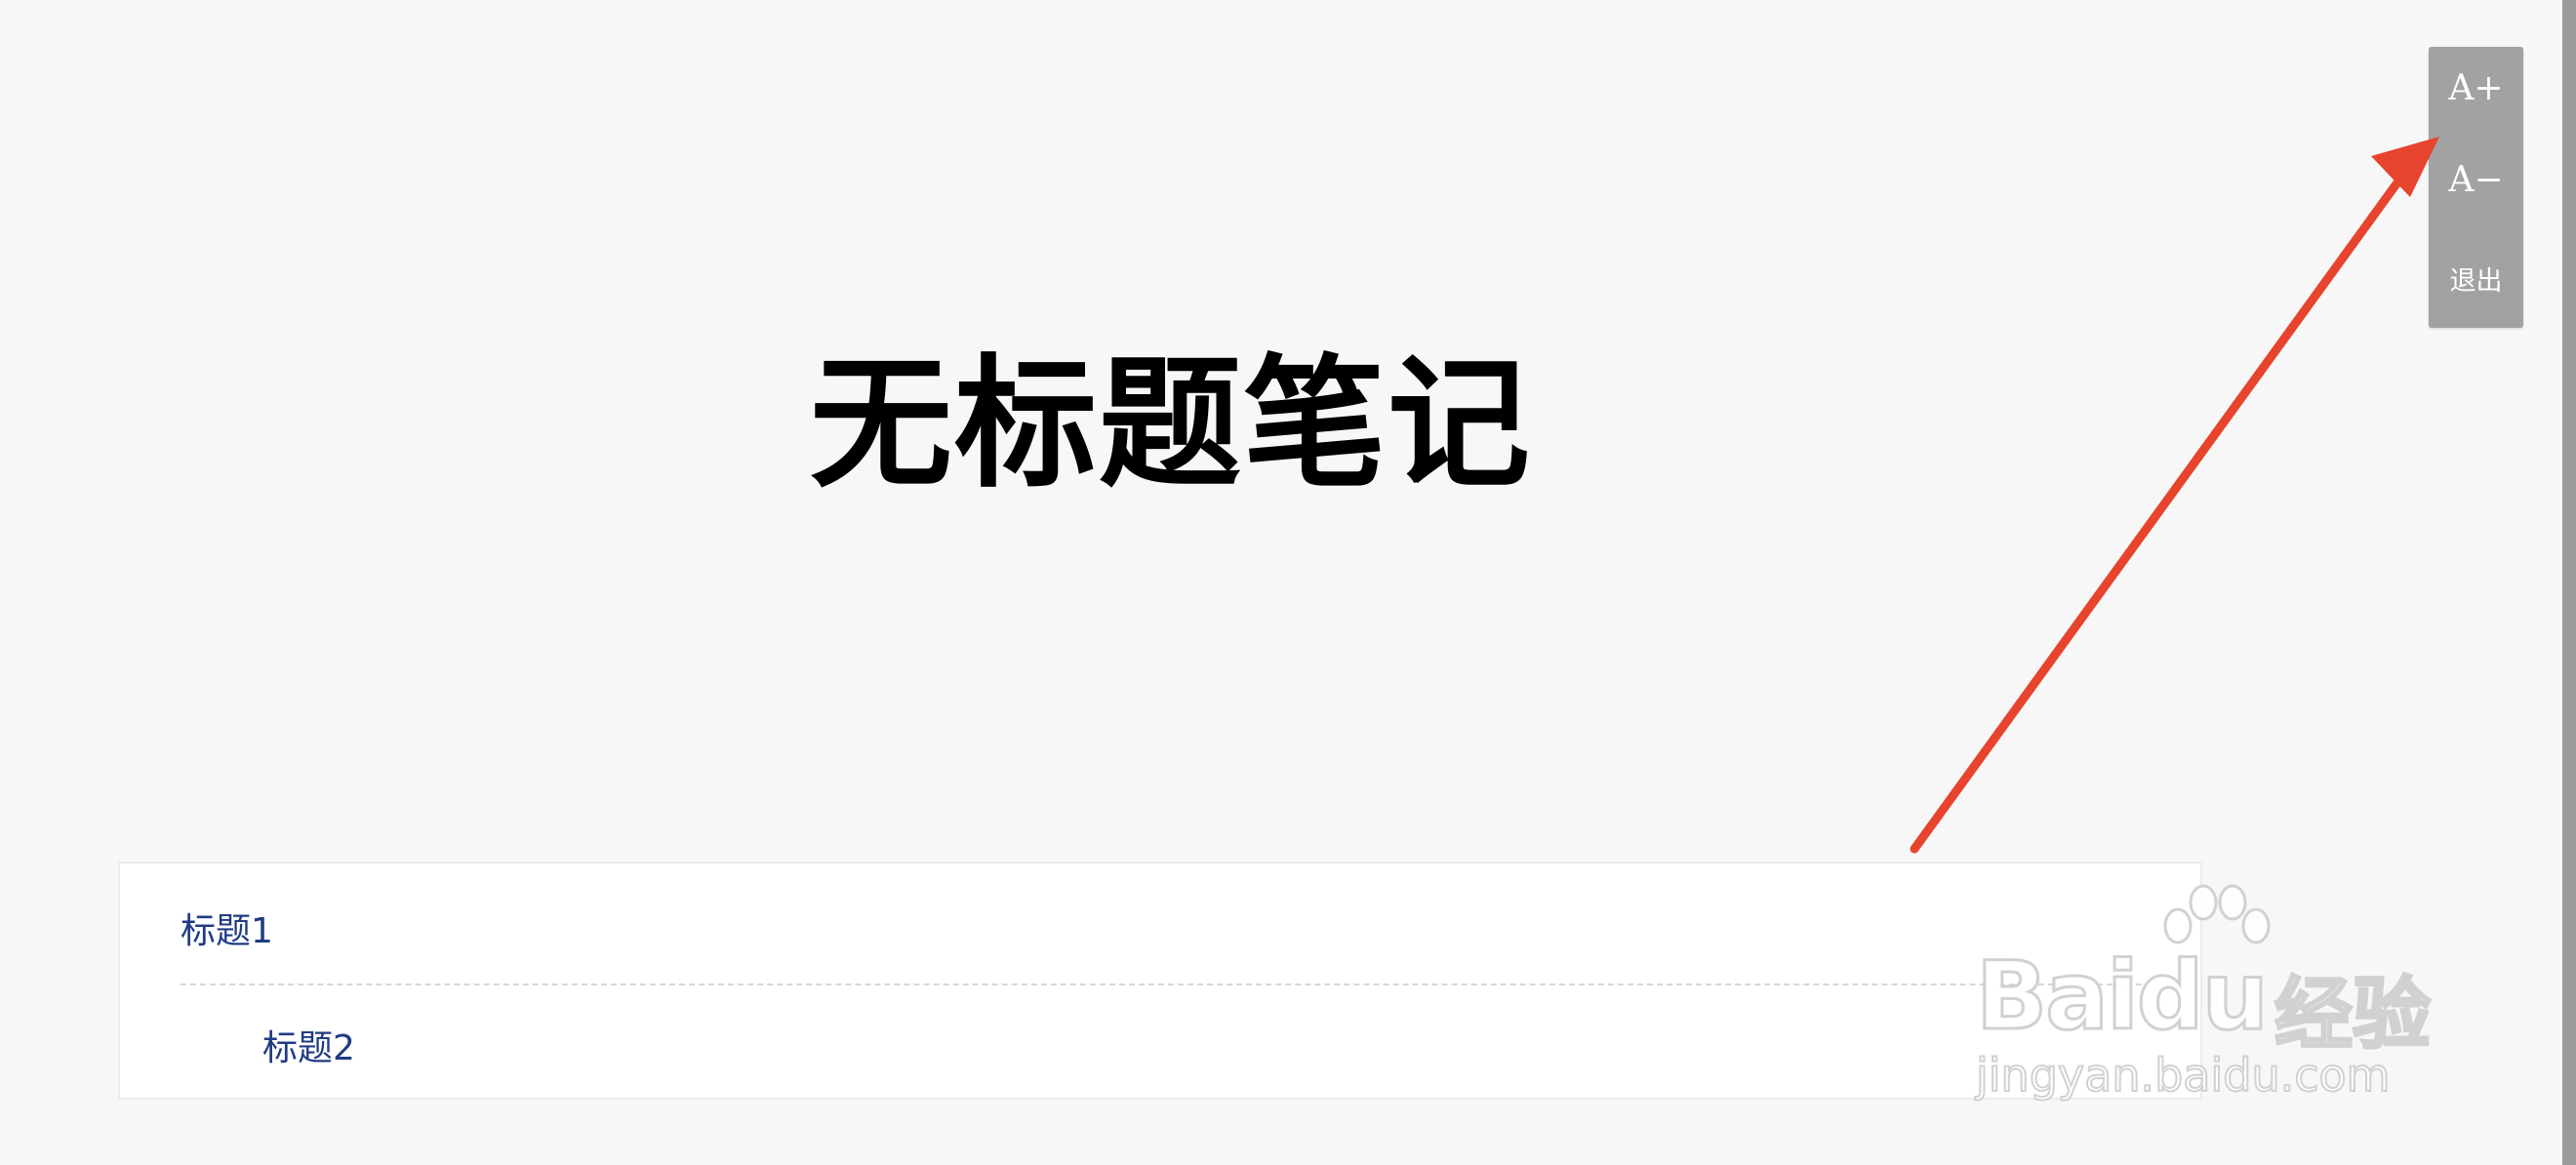 This screenshot has height=1165, width=2576. Describe the element at coordinates (2353, 1015) in the screenshot. I see `watermark-product: 经验` at that location.